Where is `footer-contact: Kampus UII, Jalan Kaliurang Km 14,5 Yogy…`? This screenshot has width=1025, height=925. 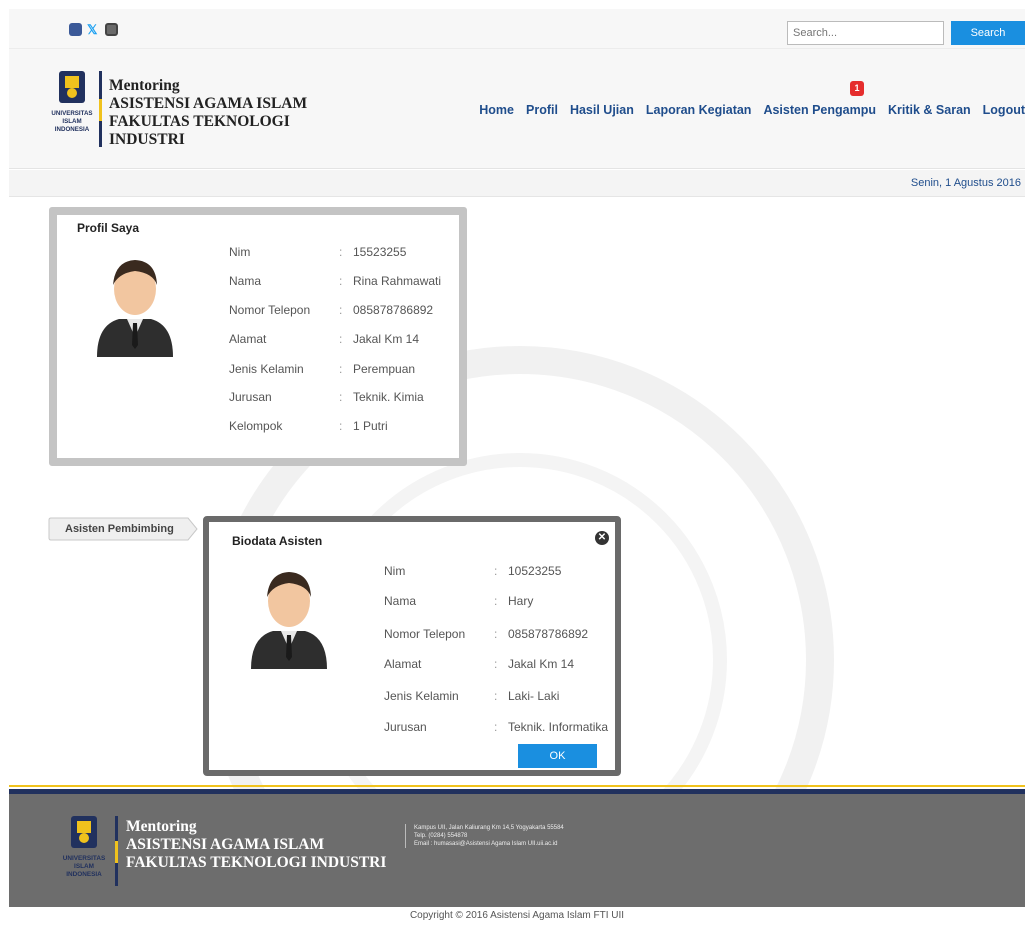 footer-contact: Kampus UII, Jalan Kaliurang Km 14,5 Yogy… is located at coordinates (484, 836).